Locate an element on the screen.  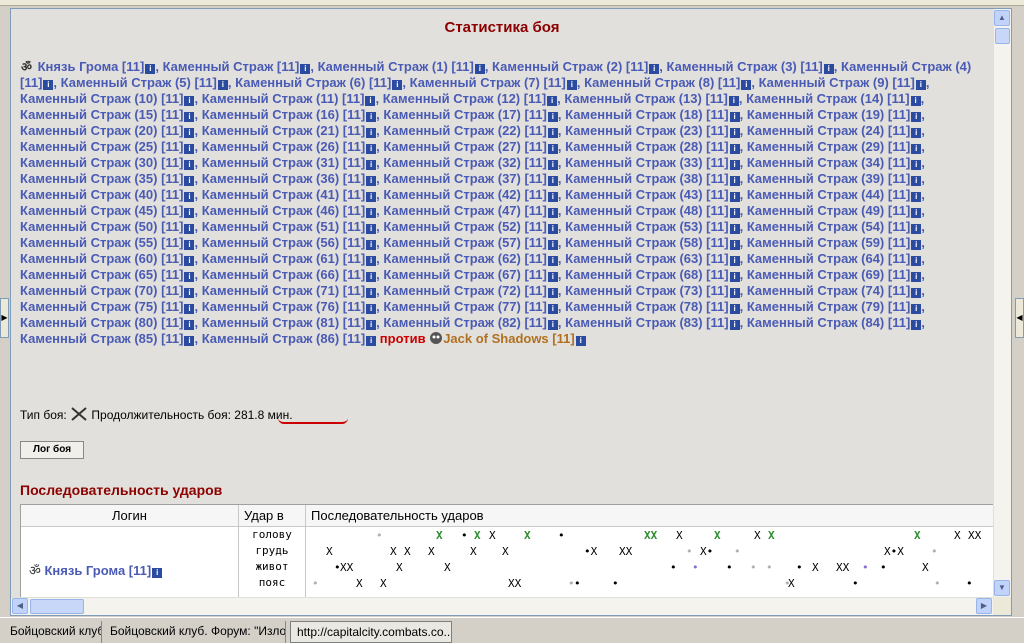
fighter-guard-name: Каменный Страж (2) [11] is located at coordinates (570, 66).